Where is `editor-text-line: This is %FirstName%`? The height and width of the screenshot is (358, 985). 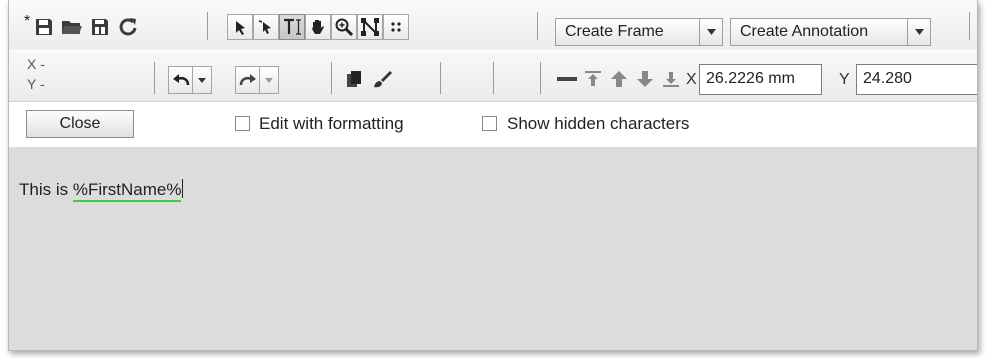 editor-text-line: This is %FirstName% is located at coordinates (101, 190).